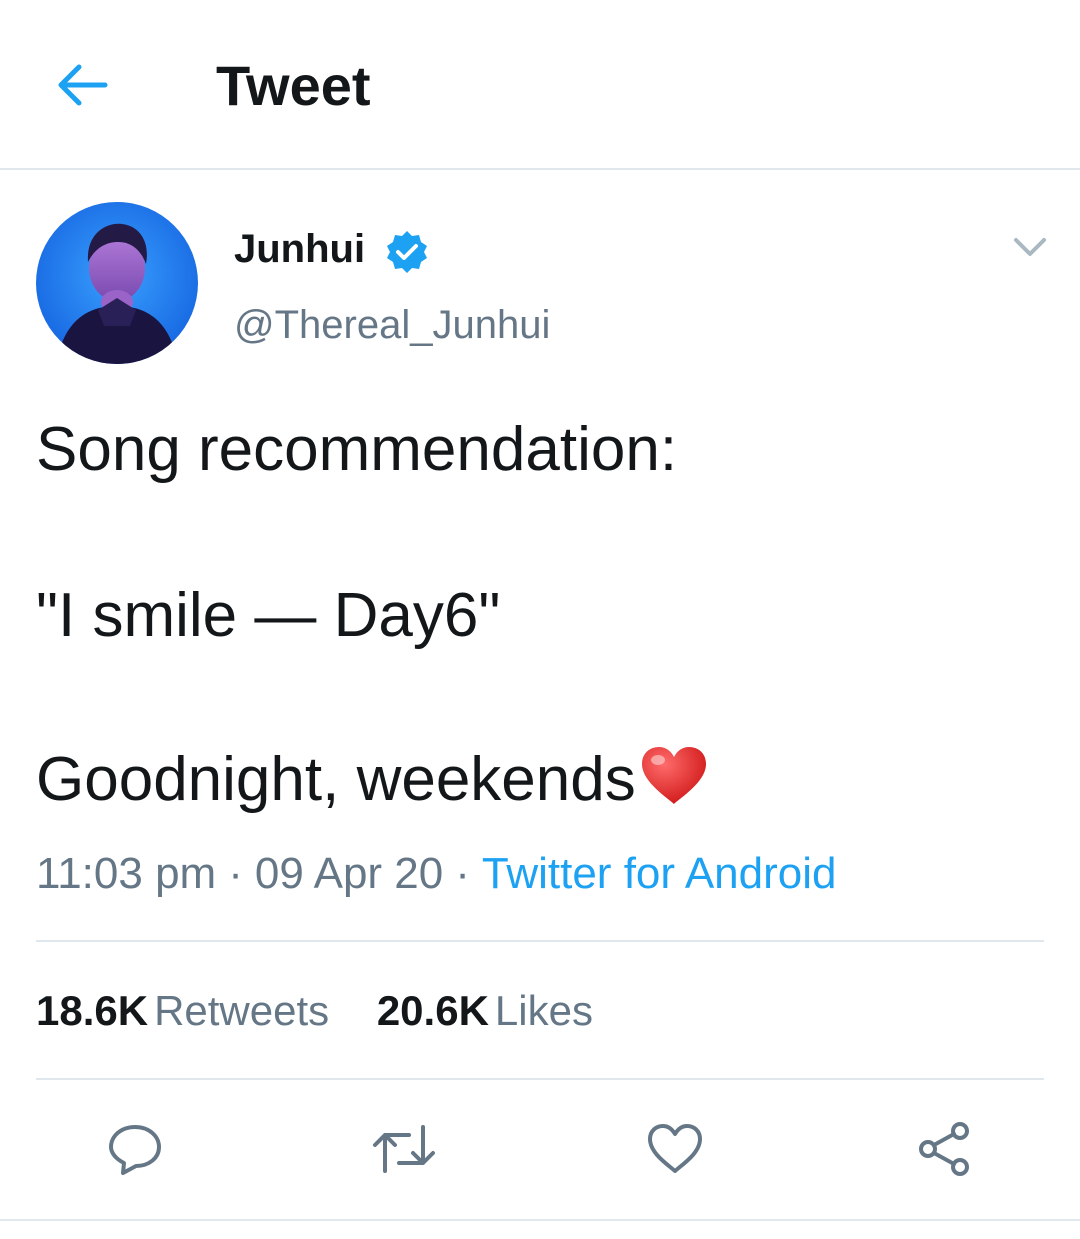 The image size is (1080, 1239). I want to click on arrow-left-icon, so click(83, 85).